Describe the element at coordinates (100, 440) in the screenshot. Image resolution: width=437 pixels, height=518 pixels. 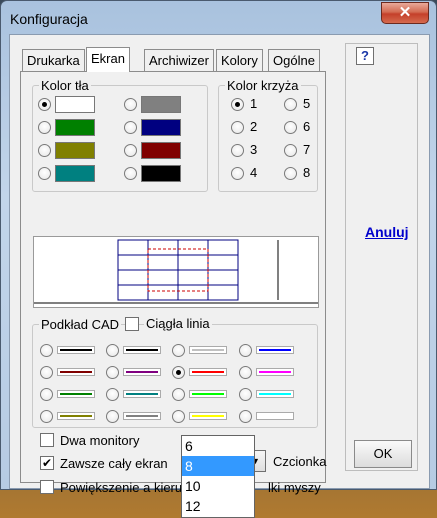
I see `dual-monitors-label: Dwa monitory` at that location.